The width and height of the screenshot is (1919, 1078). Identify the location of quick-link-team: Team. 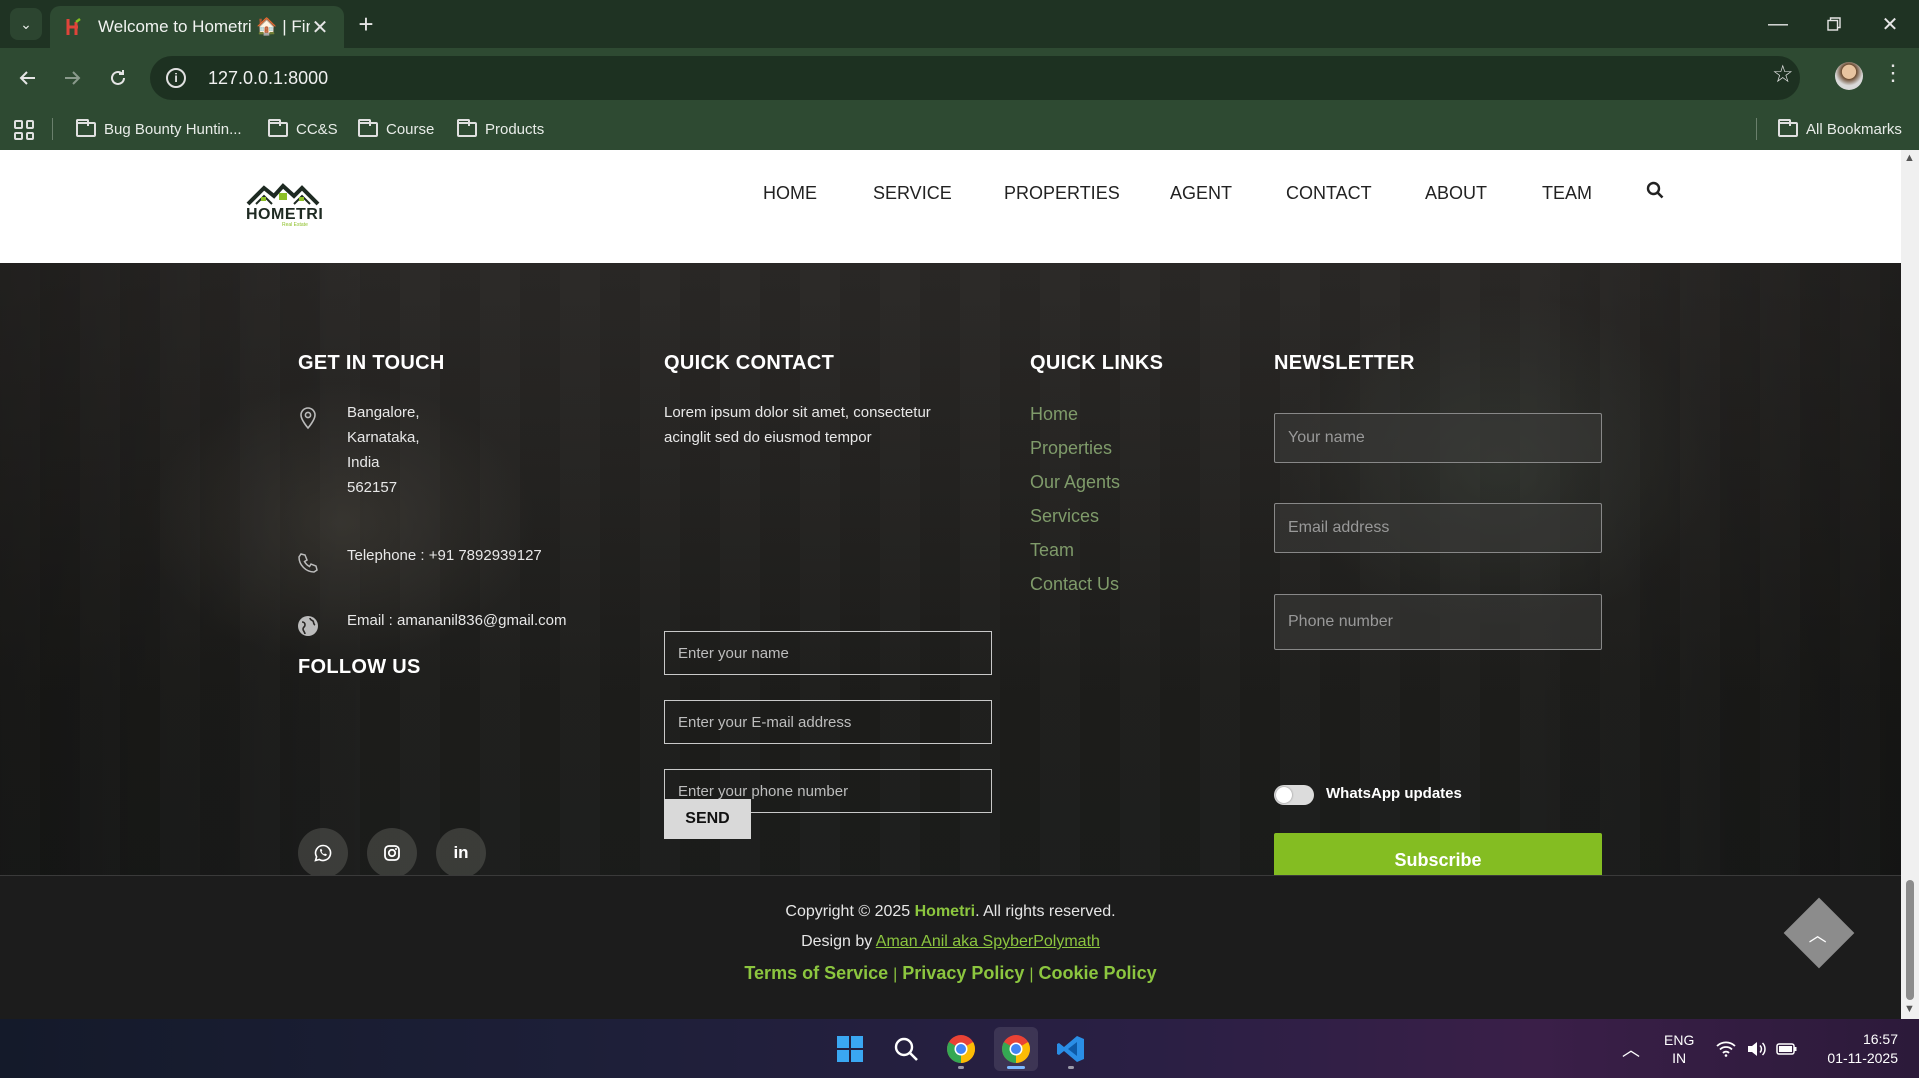
(1052, 550).